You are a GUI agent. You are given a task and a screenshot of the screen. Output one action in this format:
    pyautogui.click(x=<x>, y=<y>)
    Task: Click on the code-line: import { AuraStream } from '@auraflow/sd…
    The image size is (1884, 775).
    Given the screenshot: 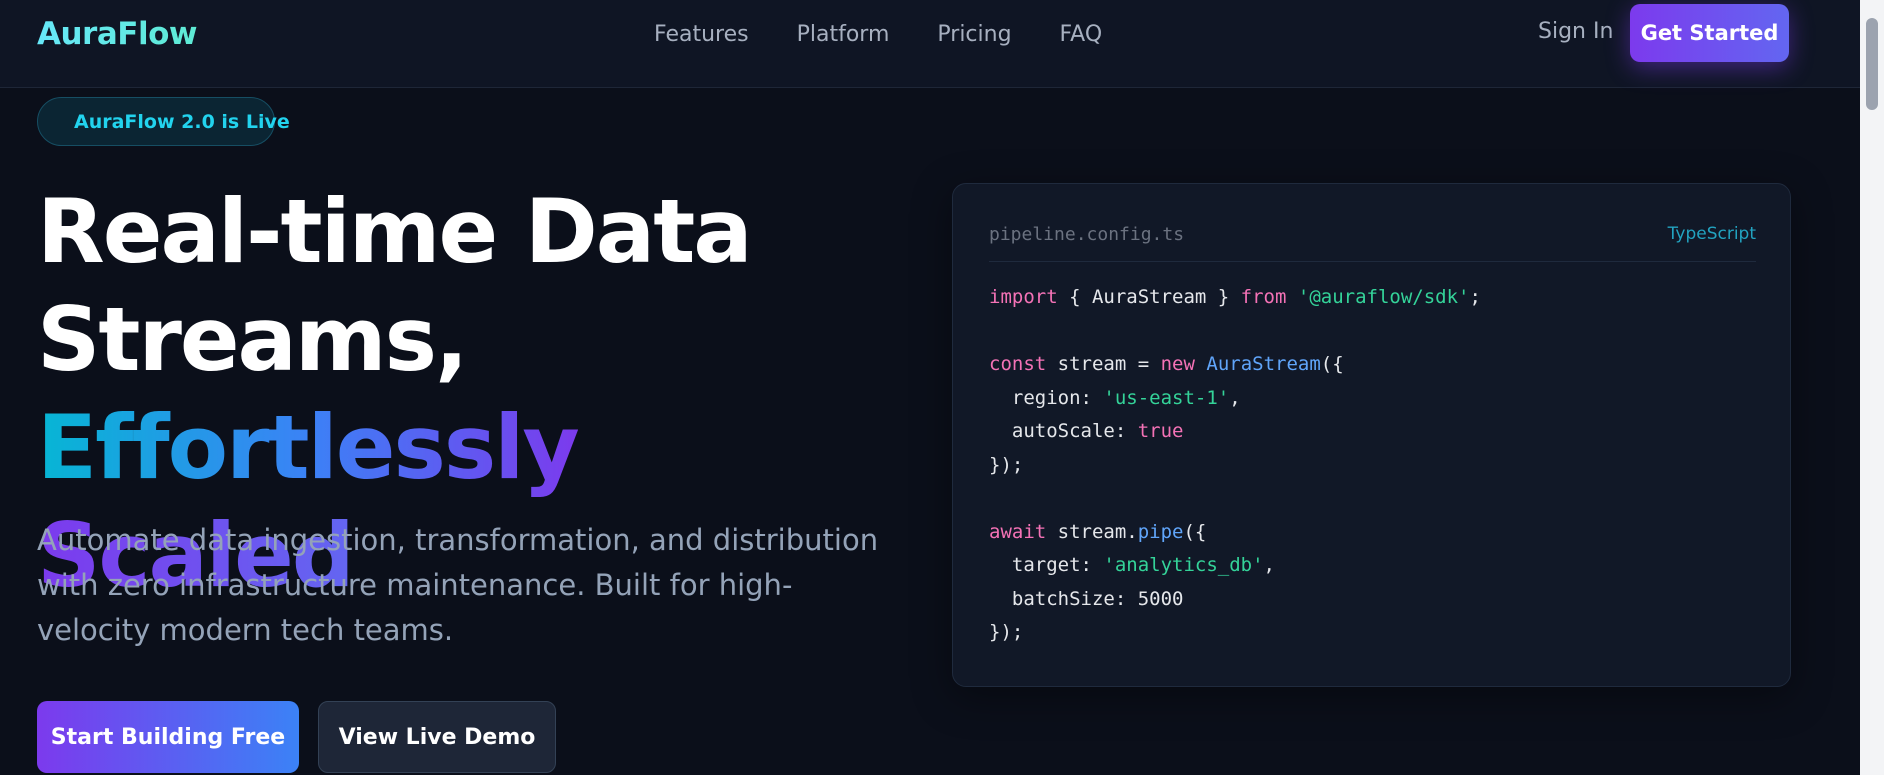 What is the action you would take?
    pyautogui.click(x=1235, y=298)
    